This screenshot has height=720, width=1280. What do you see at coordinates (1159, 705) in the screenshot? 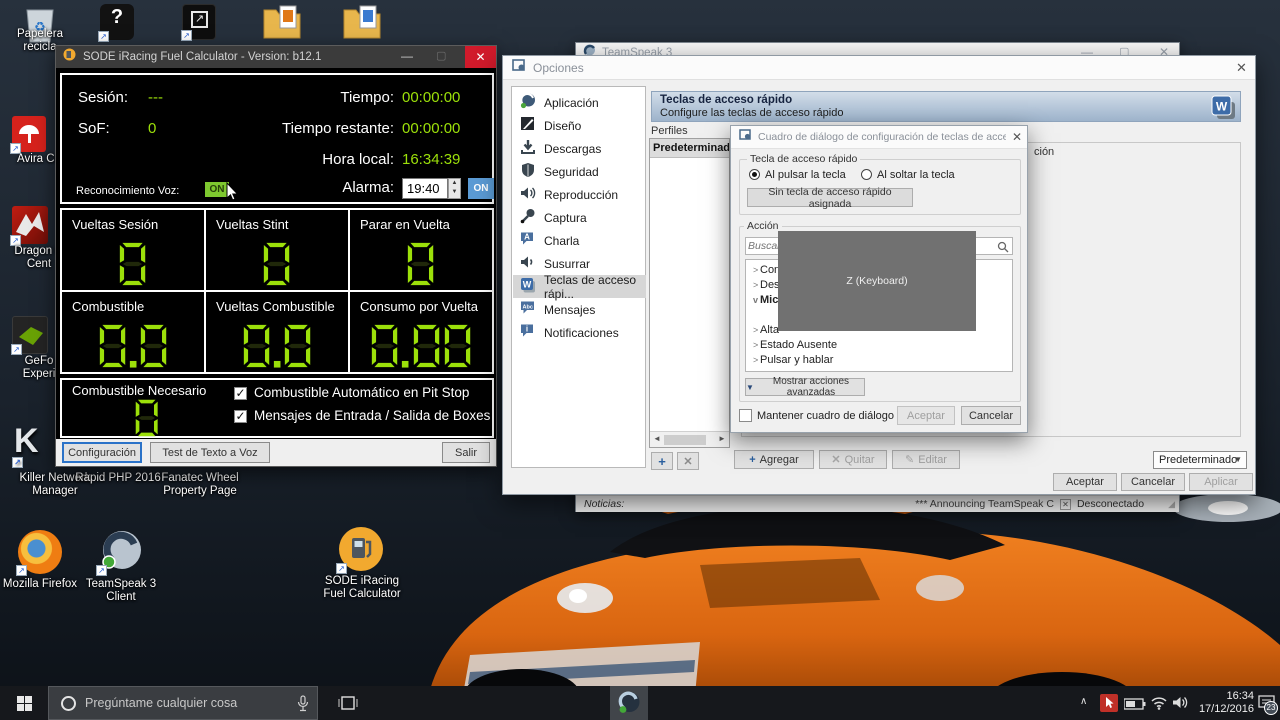
I see `wifi-icon` at bounding box center [1159, 705].